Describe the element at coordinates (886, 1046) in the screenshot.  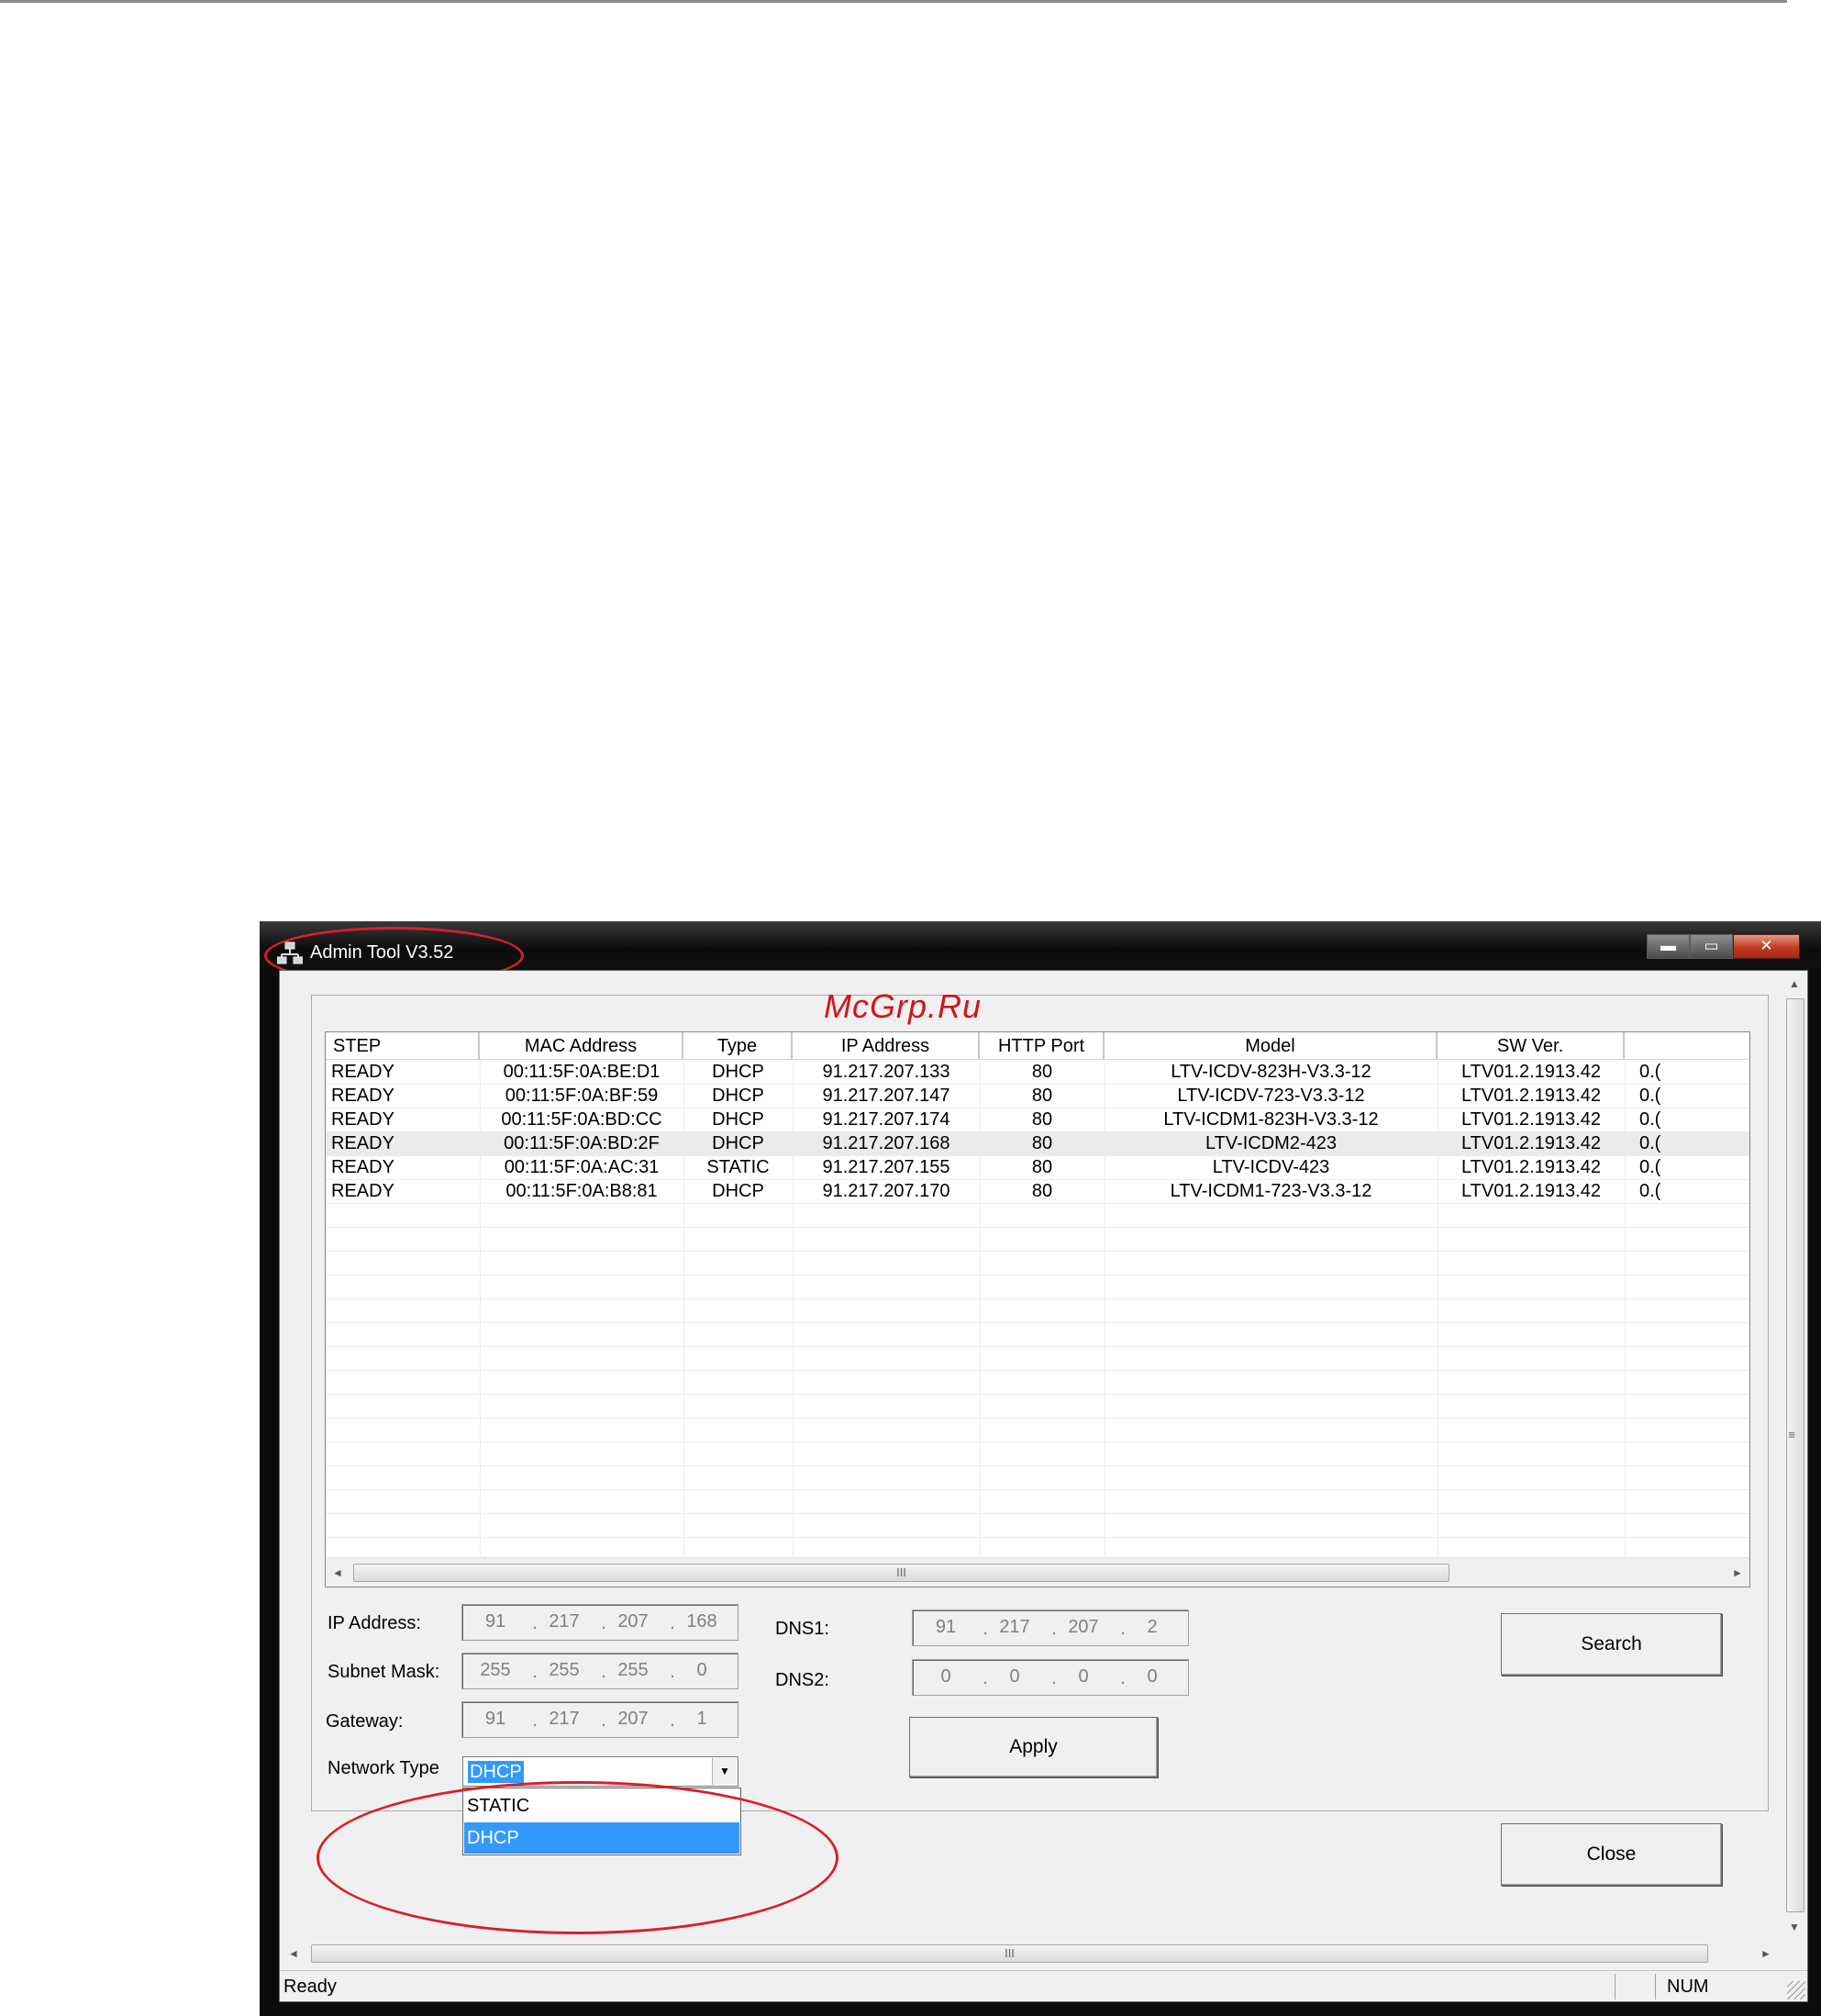
I see `column-header-ip-address: IP Address` at that location.